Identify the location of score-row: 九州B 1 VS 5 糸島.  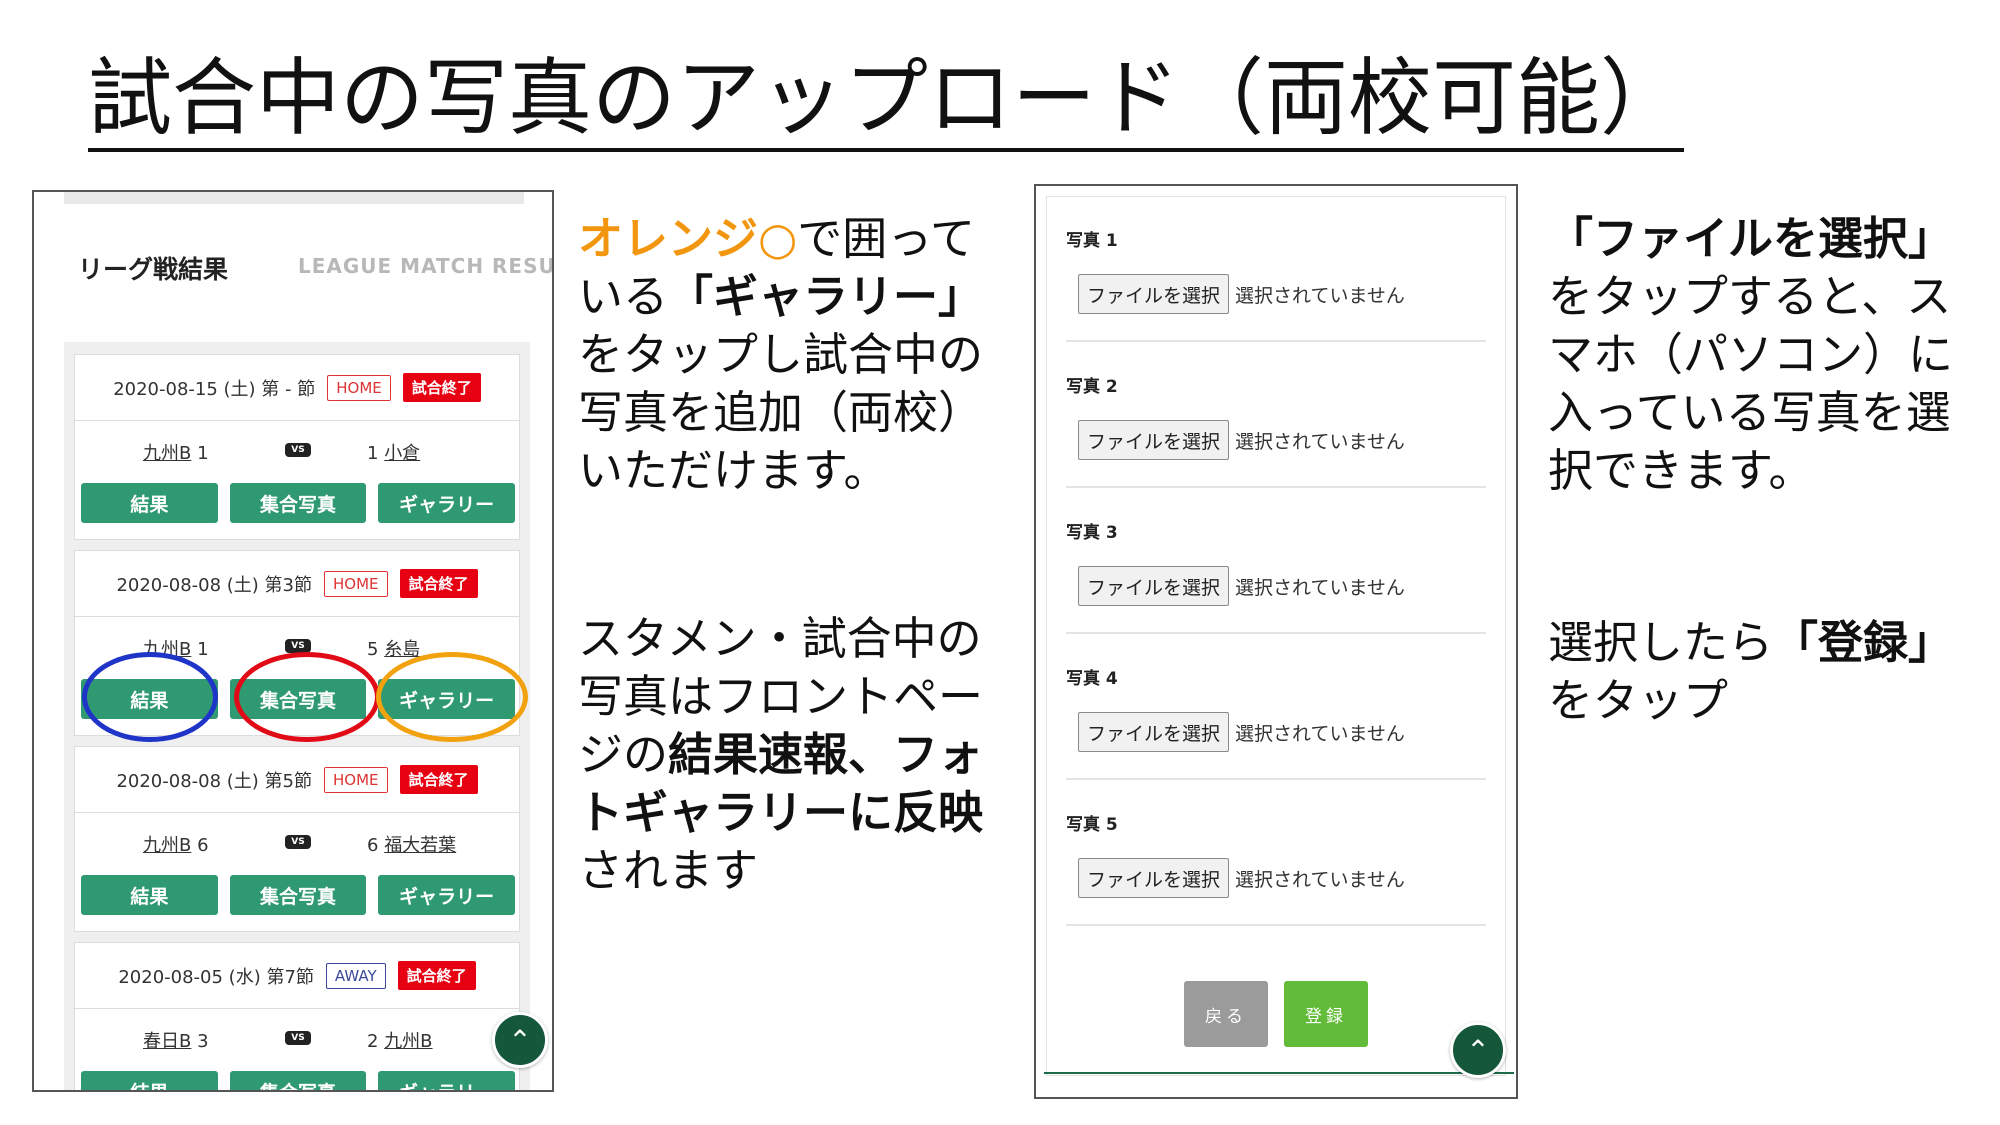
(297, 645).